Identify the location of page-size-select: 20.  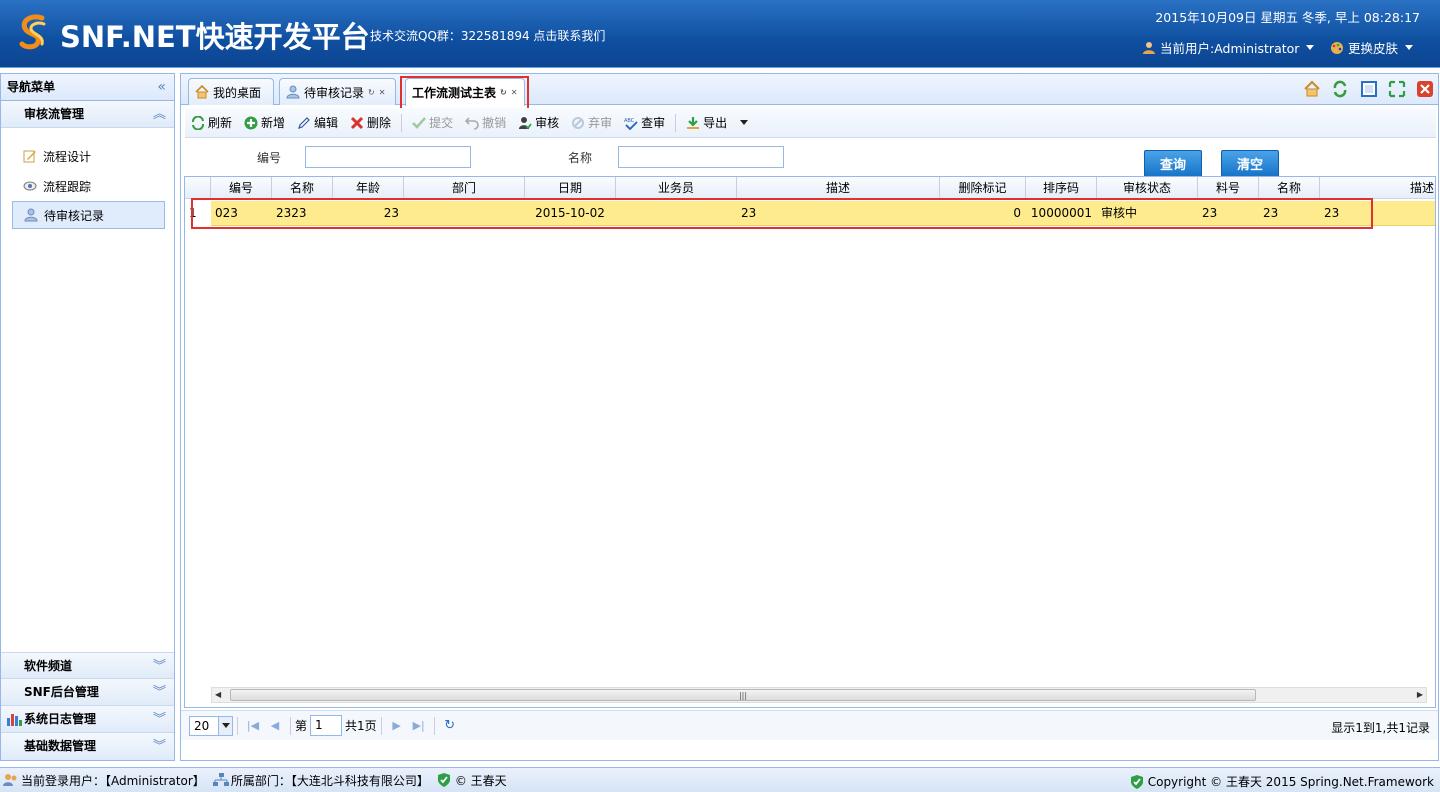
(211, 725).